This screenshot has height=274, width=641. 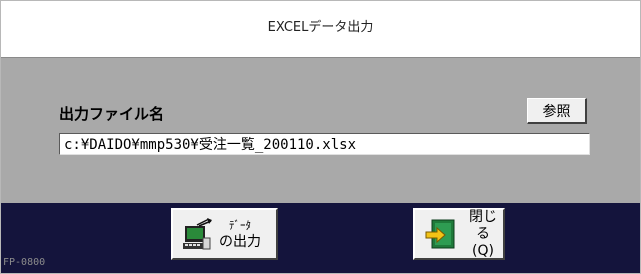 I want to click on data-output-label-line2: の出力, so click(x=240, y=242).